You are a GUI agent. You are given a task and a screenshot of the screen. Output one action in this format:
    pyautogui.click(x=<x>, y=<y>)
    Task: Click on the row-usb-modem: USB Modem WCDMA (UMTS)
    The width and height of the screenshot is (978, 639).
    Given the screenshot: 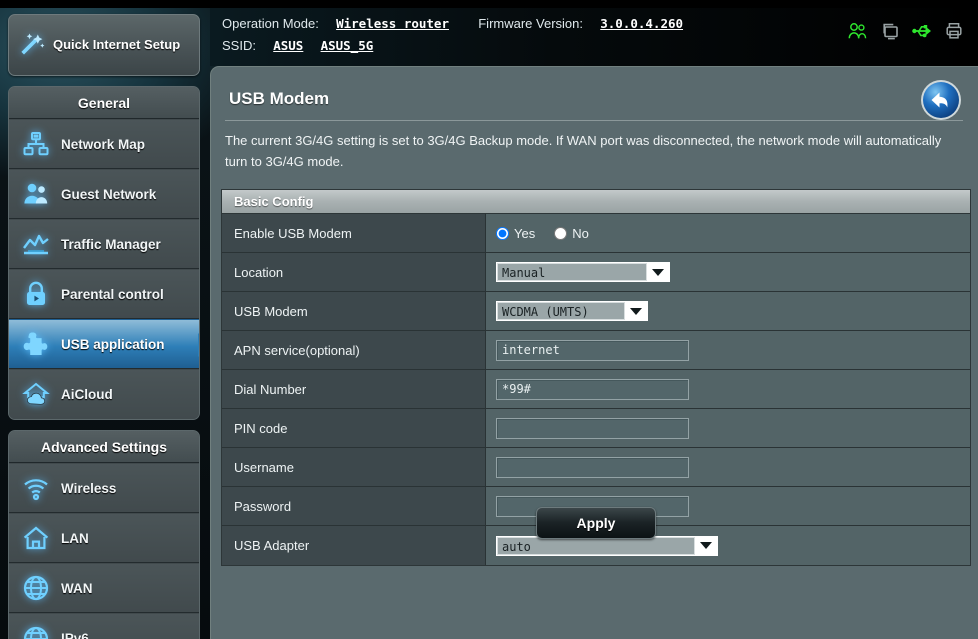 What is the action you would take?
    pyautogui.click(x=596, y=311)
    